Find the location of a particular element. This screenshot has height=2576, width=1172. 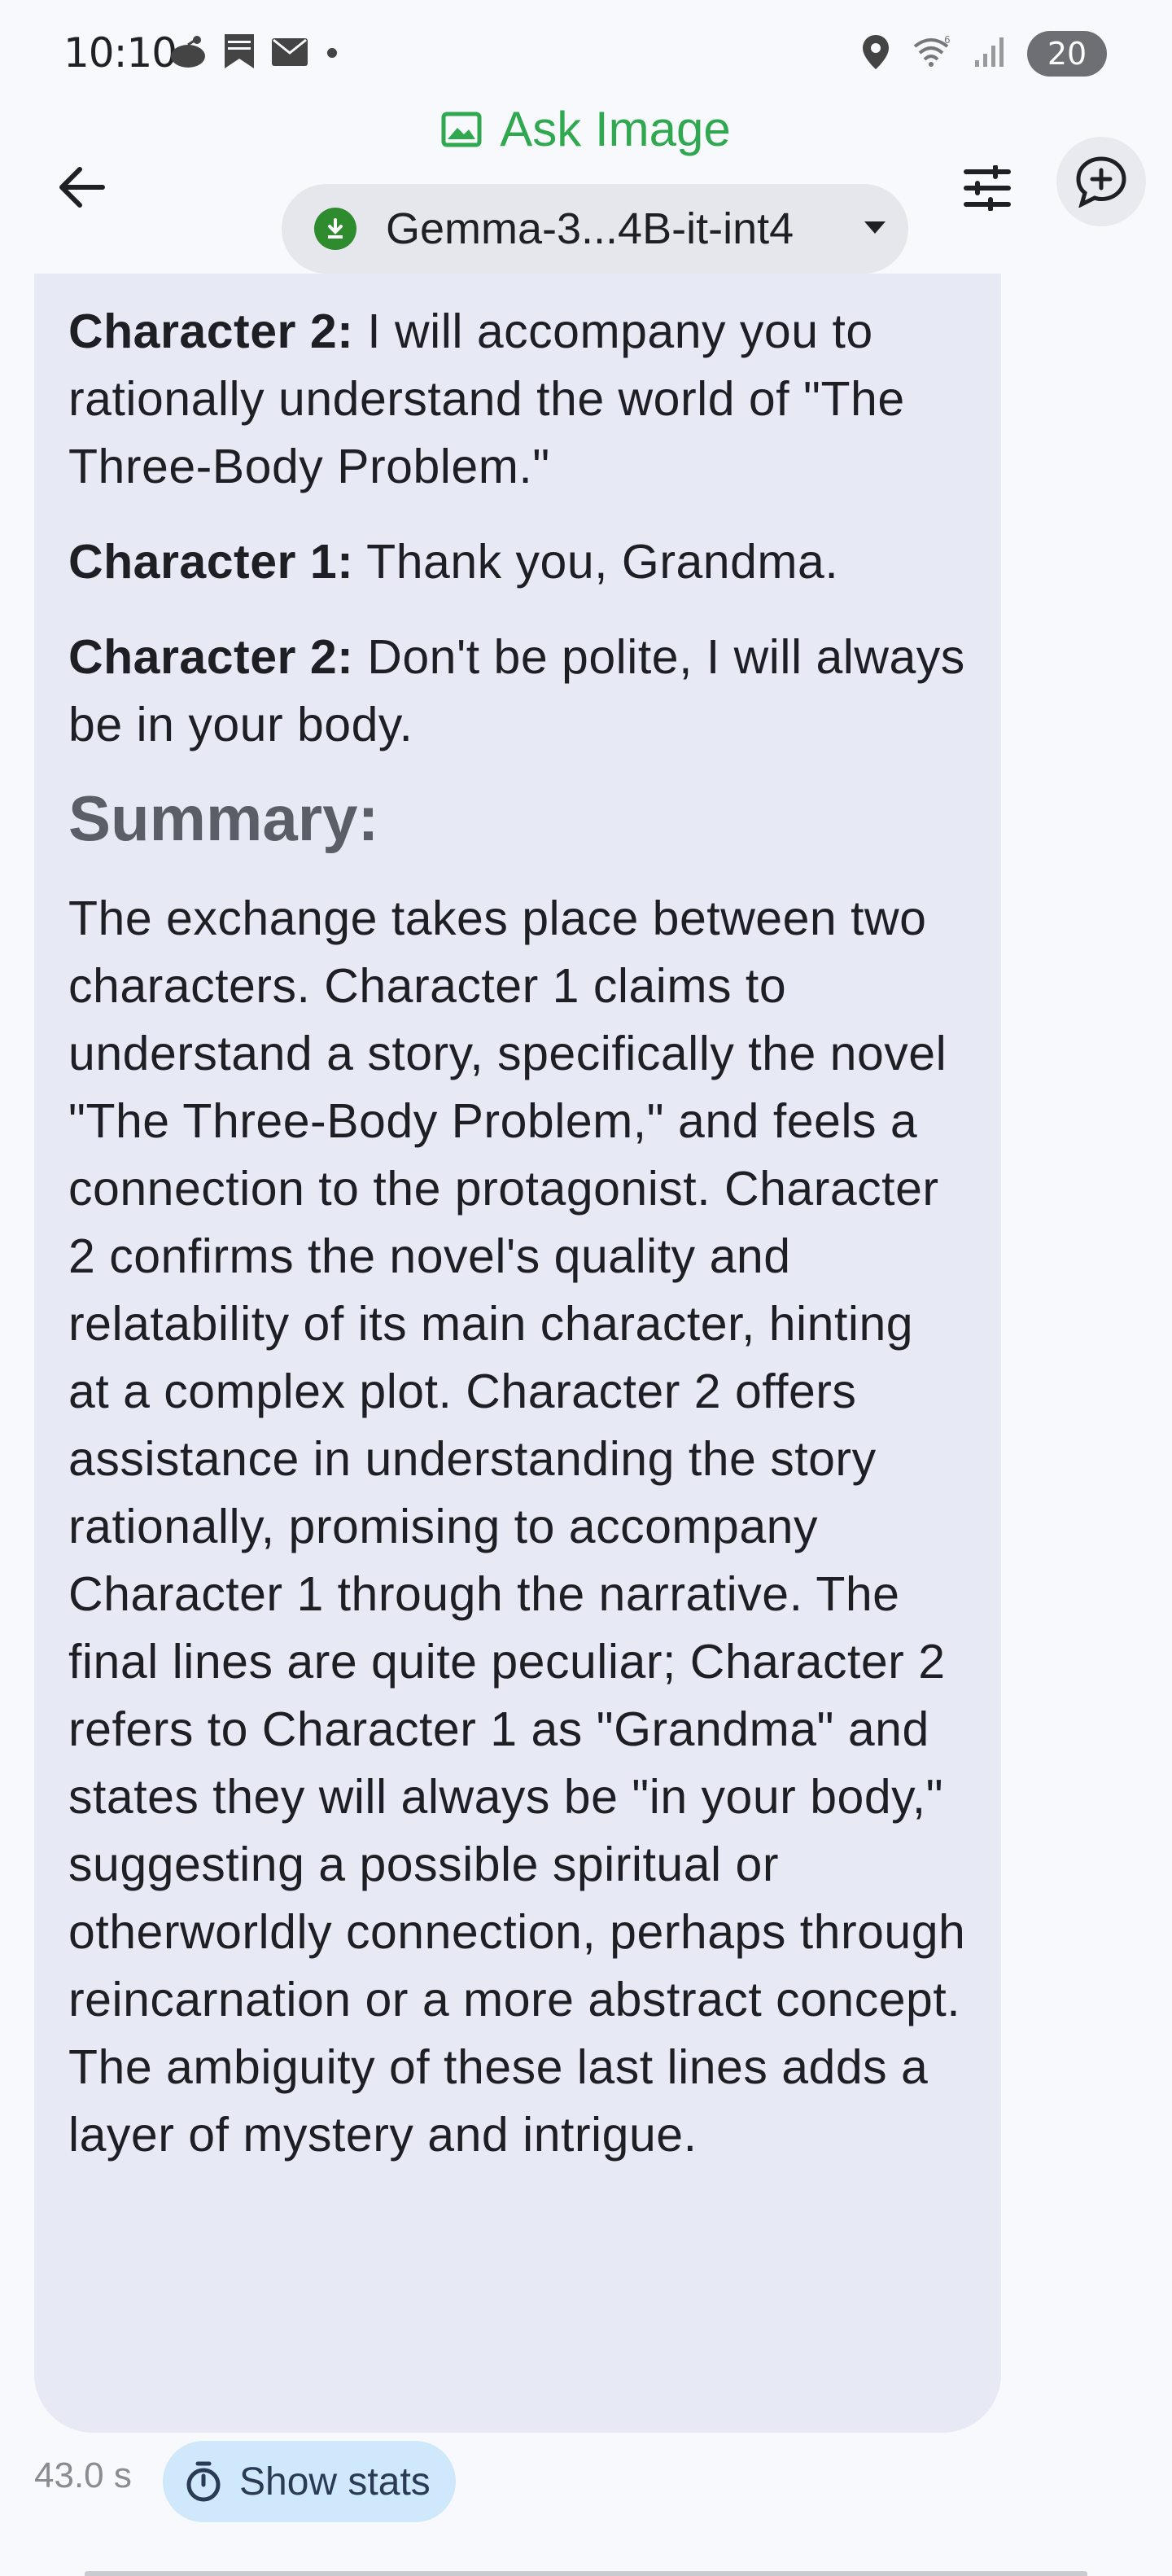

mail-icon is located at coordinates (289, 53).